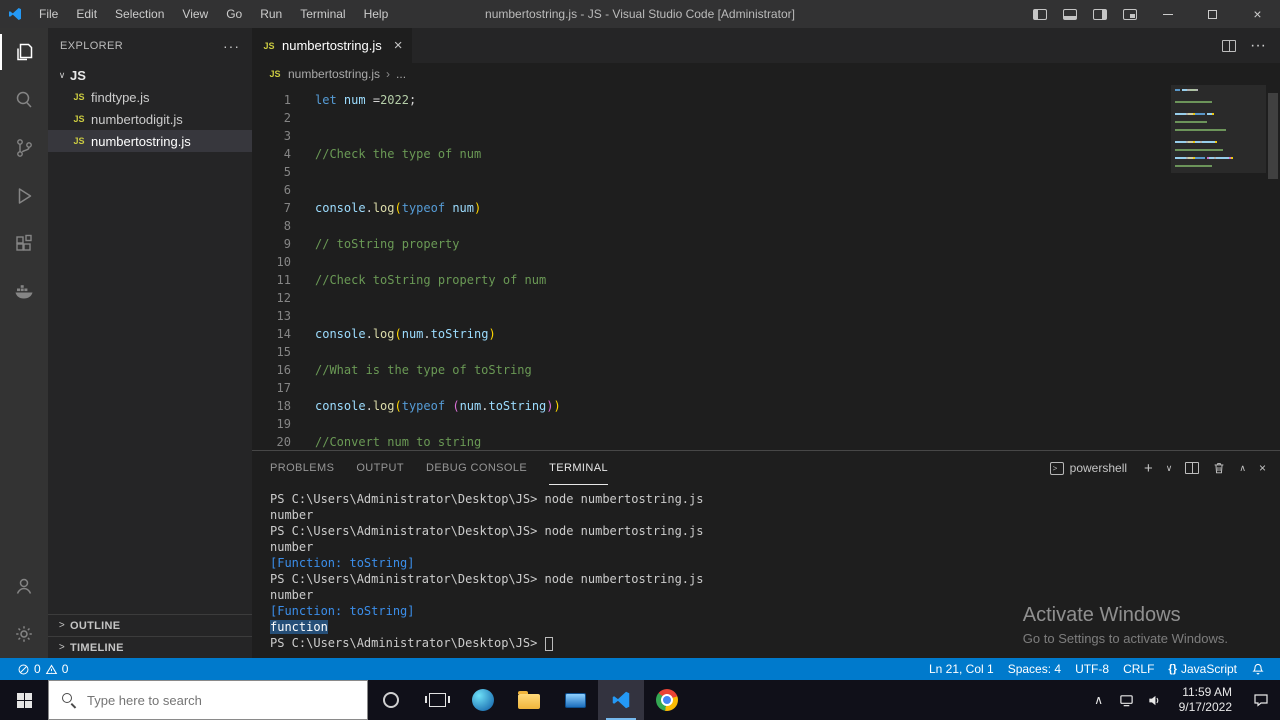 The width and height of the screenshot is (1280, 720). I want to click on minimize-button, so click(1167, 14).